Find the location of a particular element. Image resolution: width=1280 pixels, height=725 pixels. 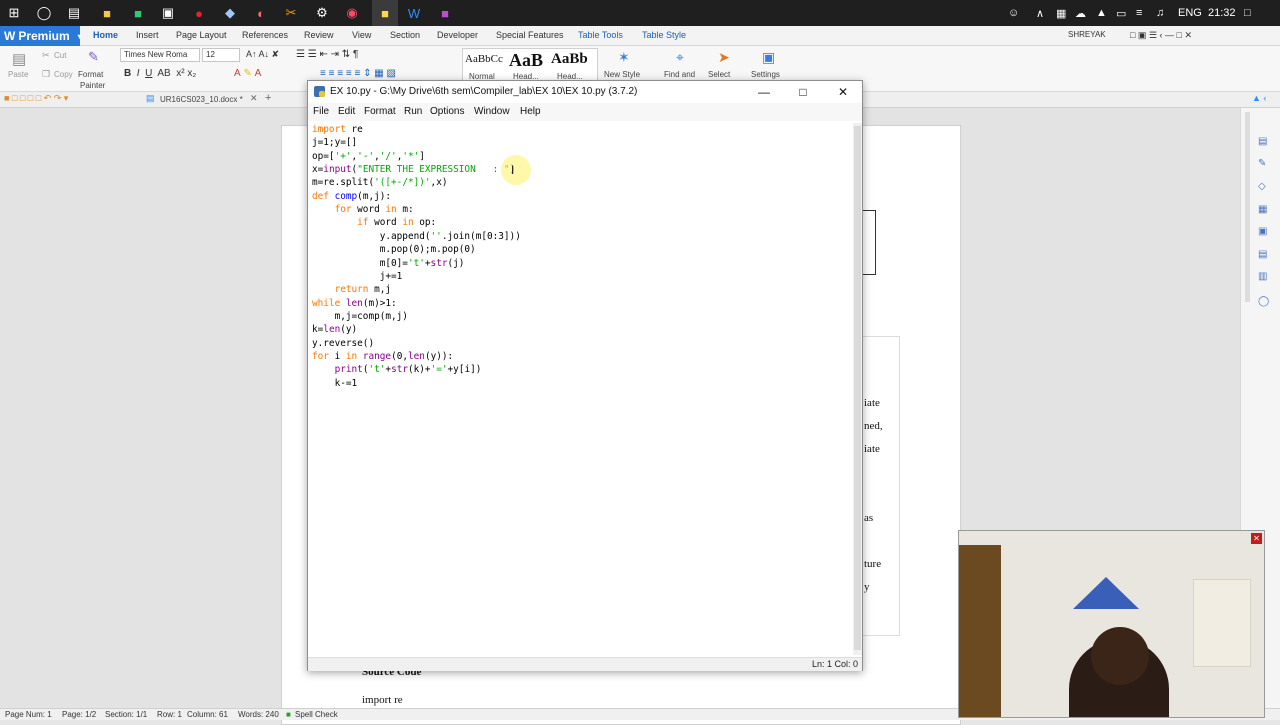

quick-access-icons: ■ □ □ □ □ ↶ ↷ ▾ is located at coordinates (36, 98).